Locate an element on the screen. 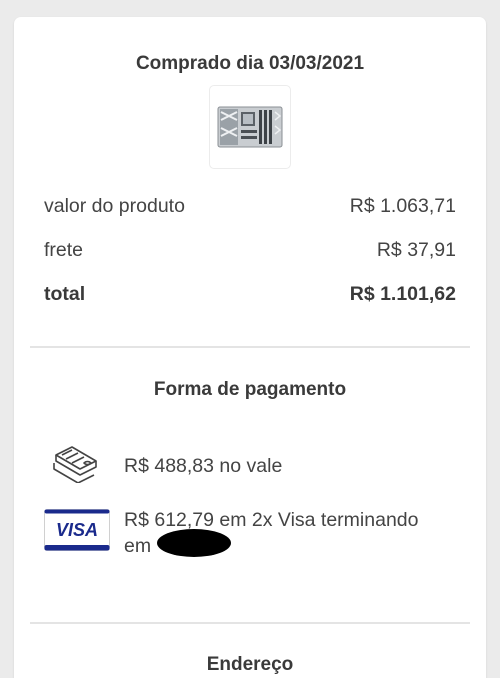  payment-section-title: Forma de pagamento is located at coordinates (250, 389).